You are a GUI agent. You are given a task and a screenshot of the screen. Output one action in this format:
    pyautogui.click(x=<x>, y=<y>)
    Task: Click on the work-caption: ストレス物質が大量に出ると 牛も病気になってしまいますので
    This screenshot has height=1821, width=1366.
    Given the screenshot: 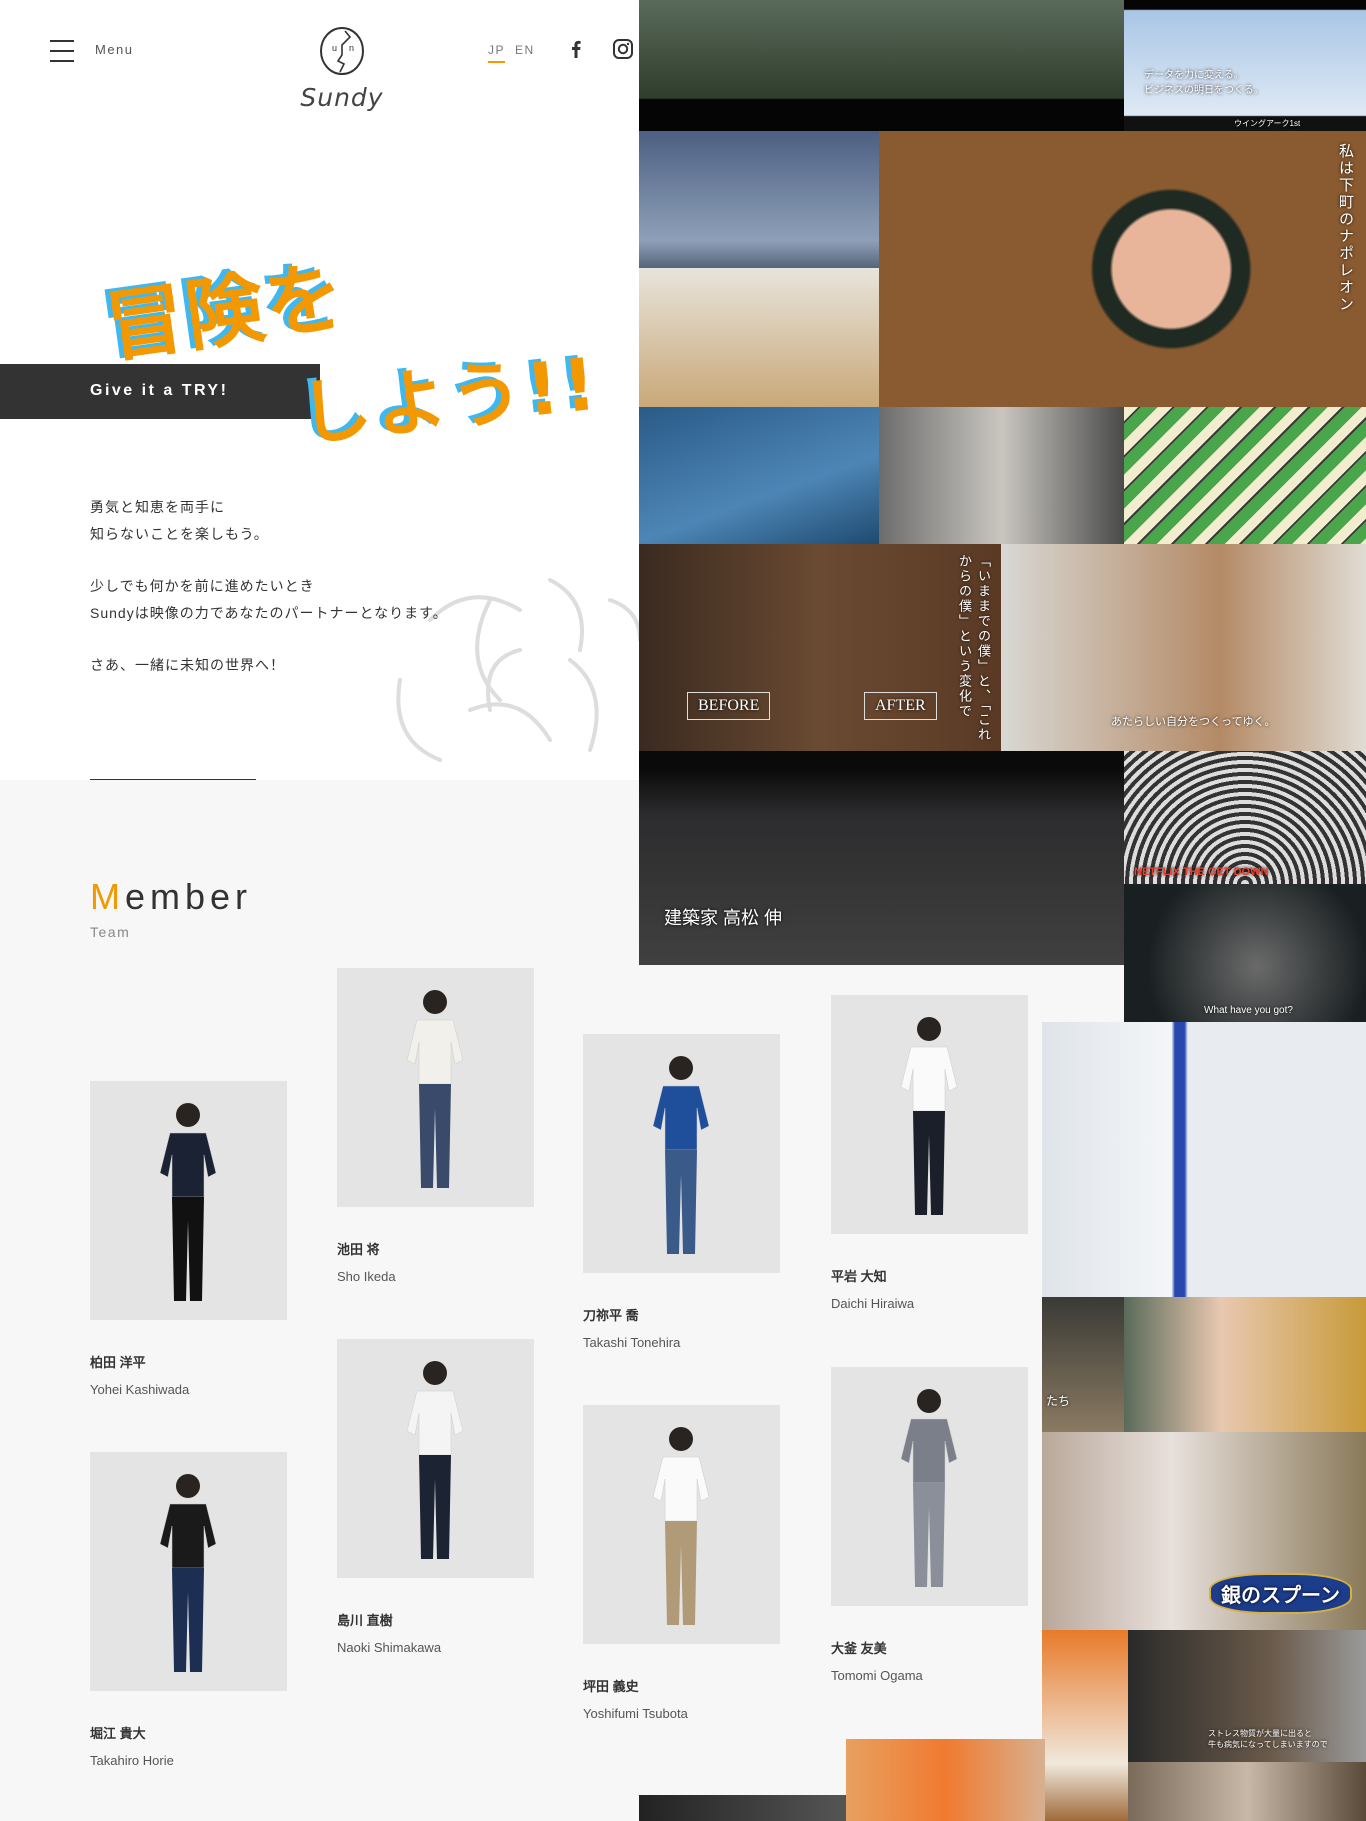 What is the action you would take?
    pyautogui.click(x=1268, y=1739)
    